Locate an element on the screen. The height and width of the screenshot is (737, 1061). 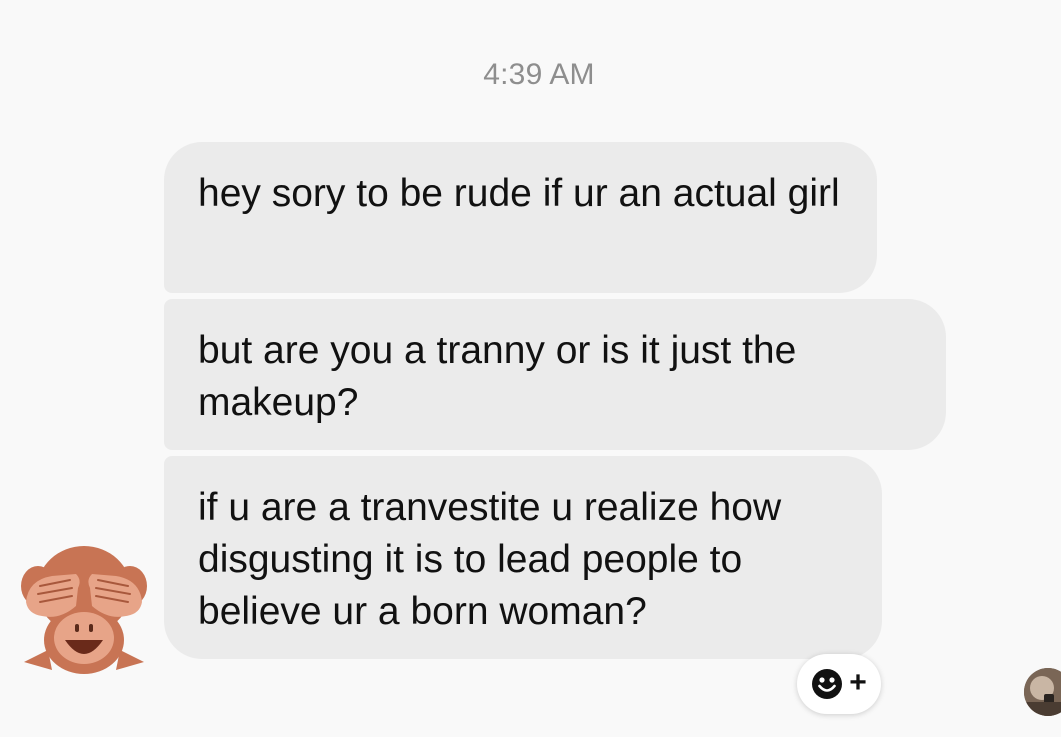
message-bubble: hey sory to be rude if ur an actual girl is located at coordinates (520, 217).